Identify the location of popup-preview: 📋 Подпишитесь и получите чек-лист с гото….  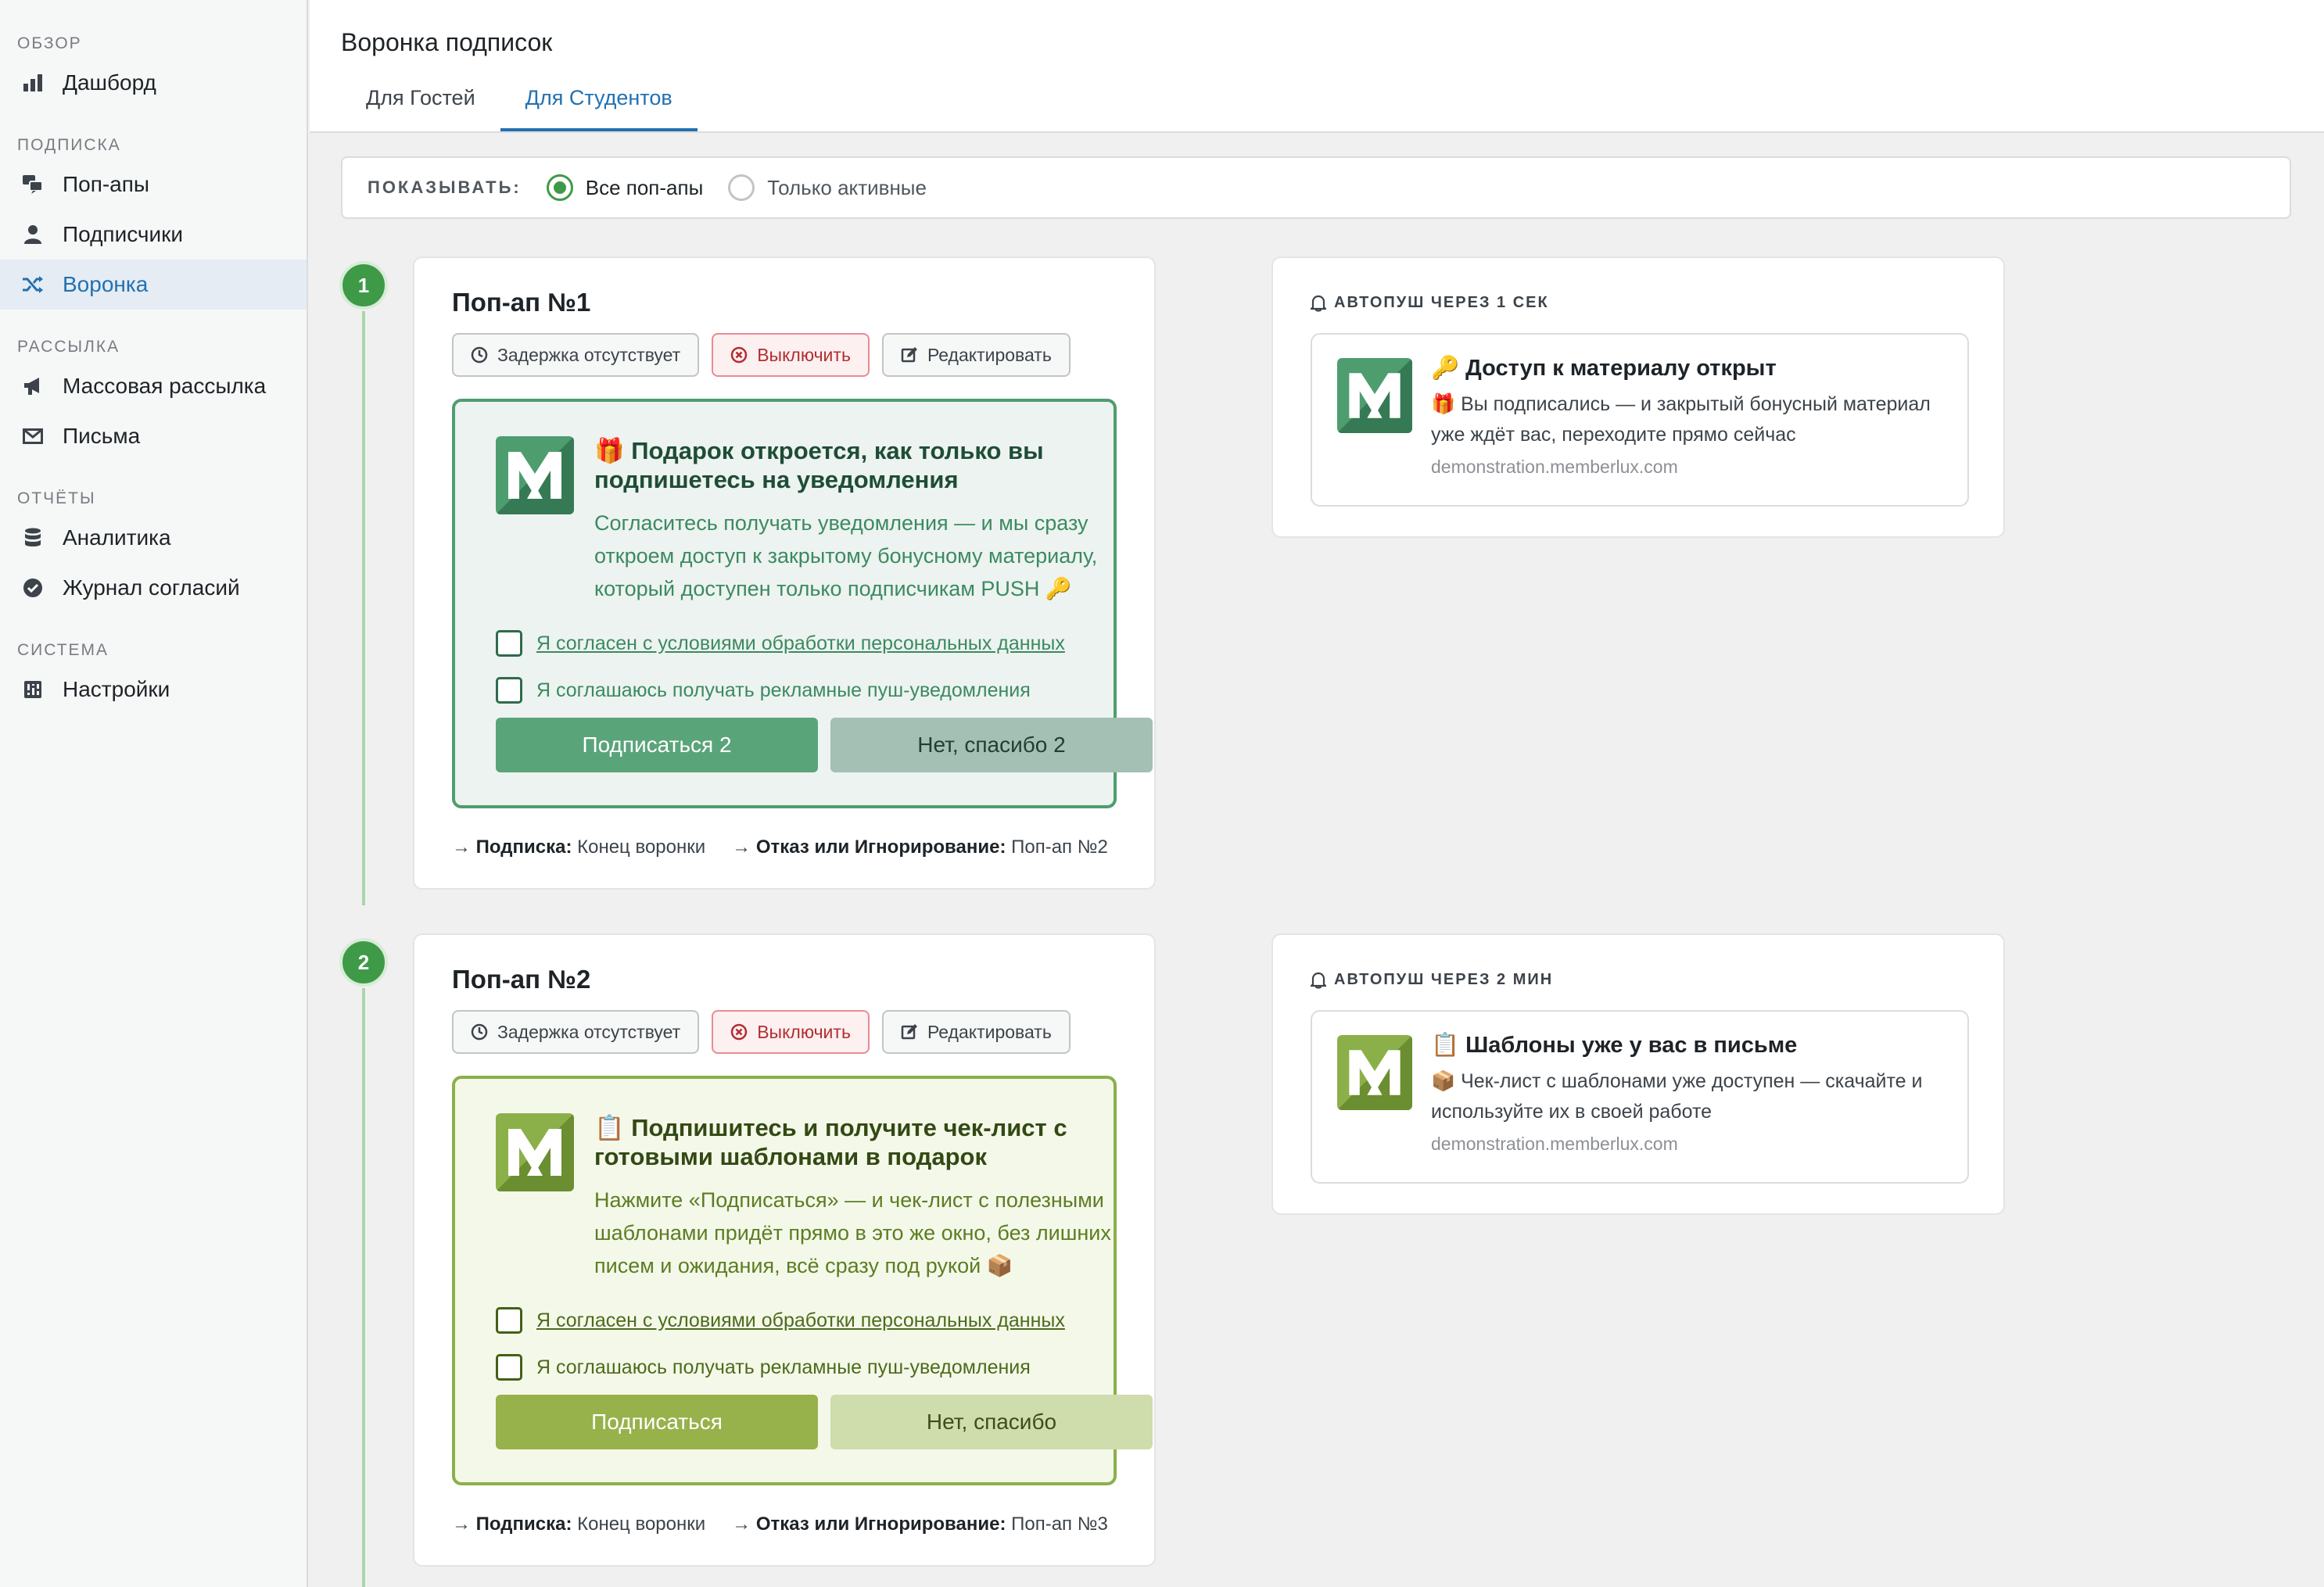
(802, 1280).